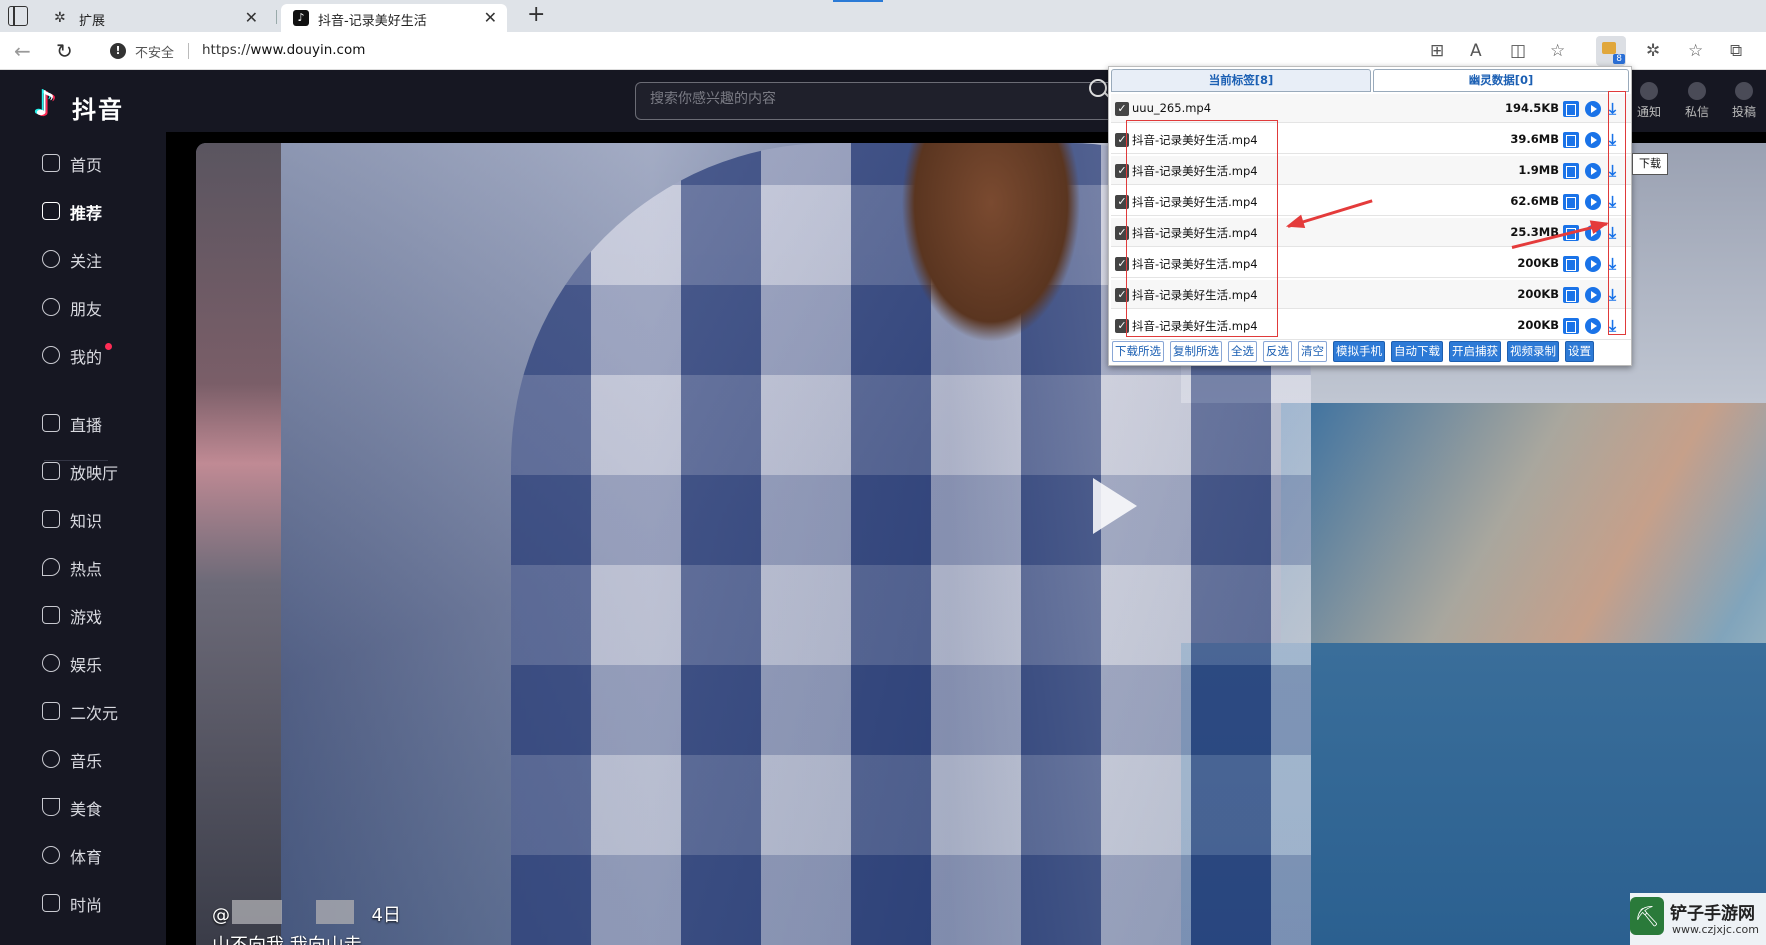 The height and width of the screenshot is (945, 1766). I want to click on popup-button: 设置, so click(1579, 351).